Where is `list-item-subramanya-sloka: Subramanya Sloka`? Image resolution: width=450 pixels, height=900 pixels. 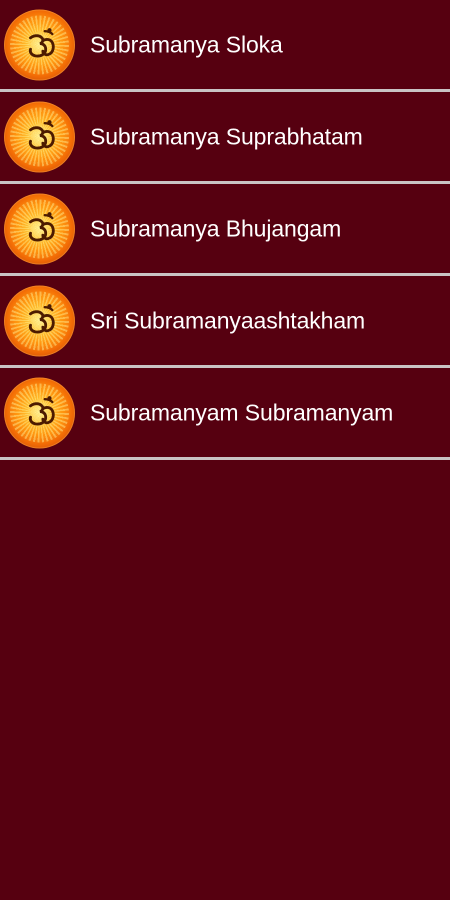
list-item-subramanya-sloka: Subramanya Sloka is located at coordinates (225, 44).